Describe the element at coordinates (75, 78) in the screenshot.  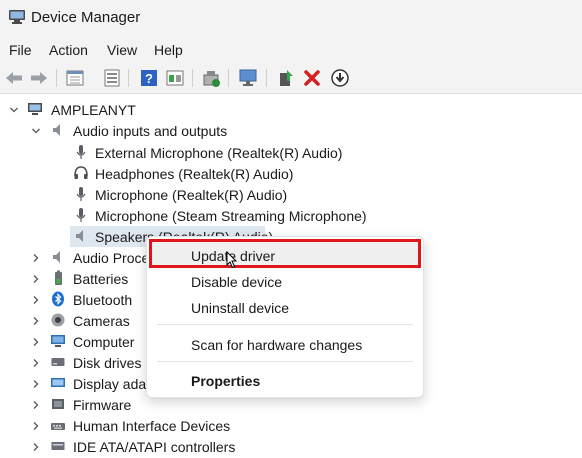
I see `properties-grid-icon` at that location.